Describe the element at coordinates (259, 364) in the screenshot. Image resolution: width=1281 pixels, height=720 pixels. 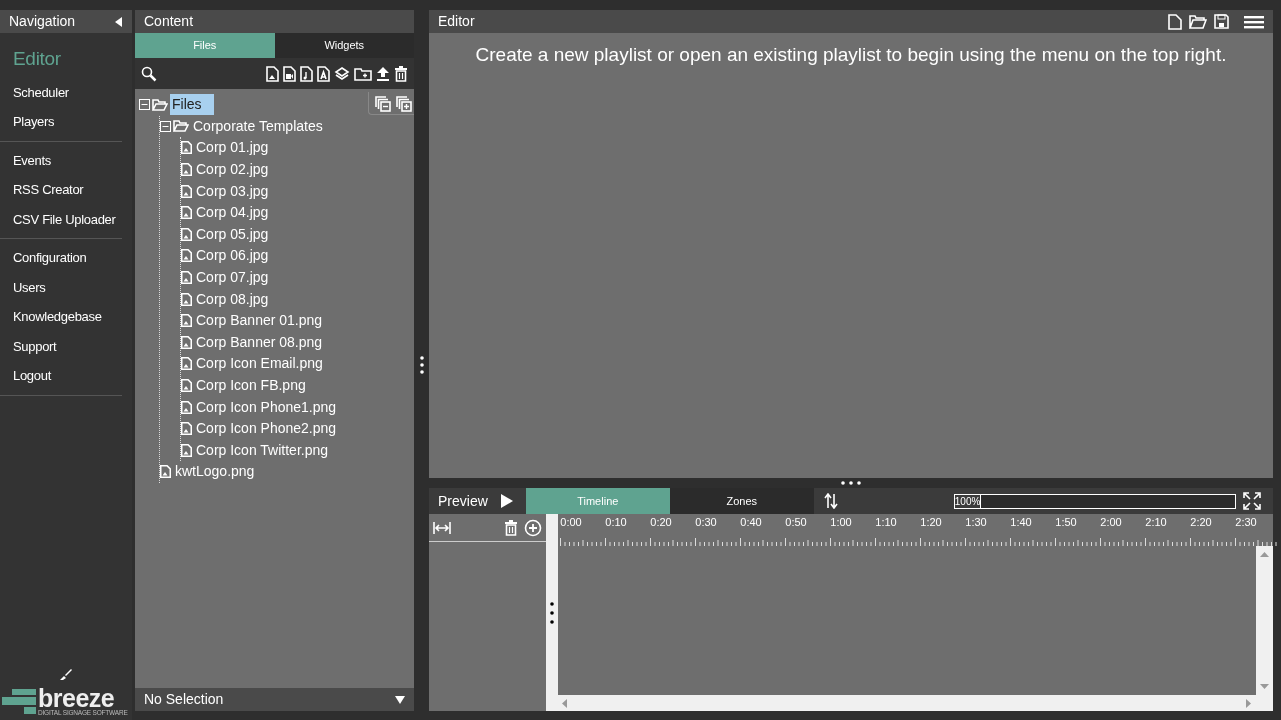
I see `tree-item: Corp Icon Email.png` at that location.